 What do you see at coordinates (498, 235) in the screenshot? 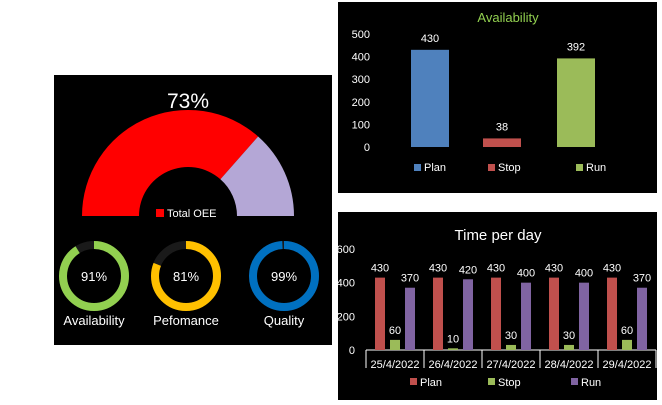
I see `time-per-day-title: Time per day` at bounding box center [498, 235].